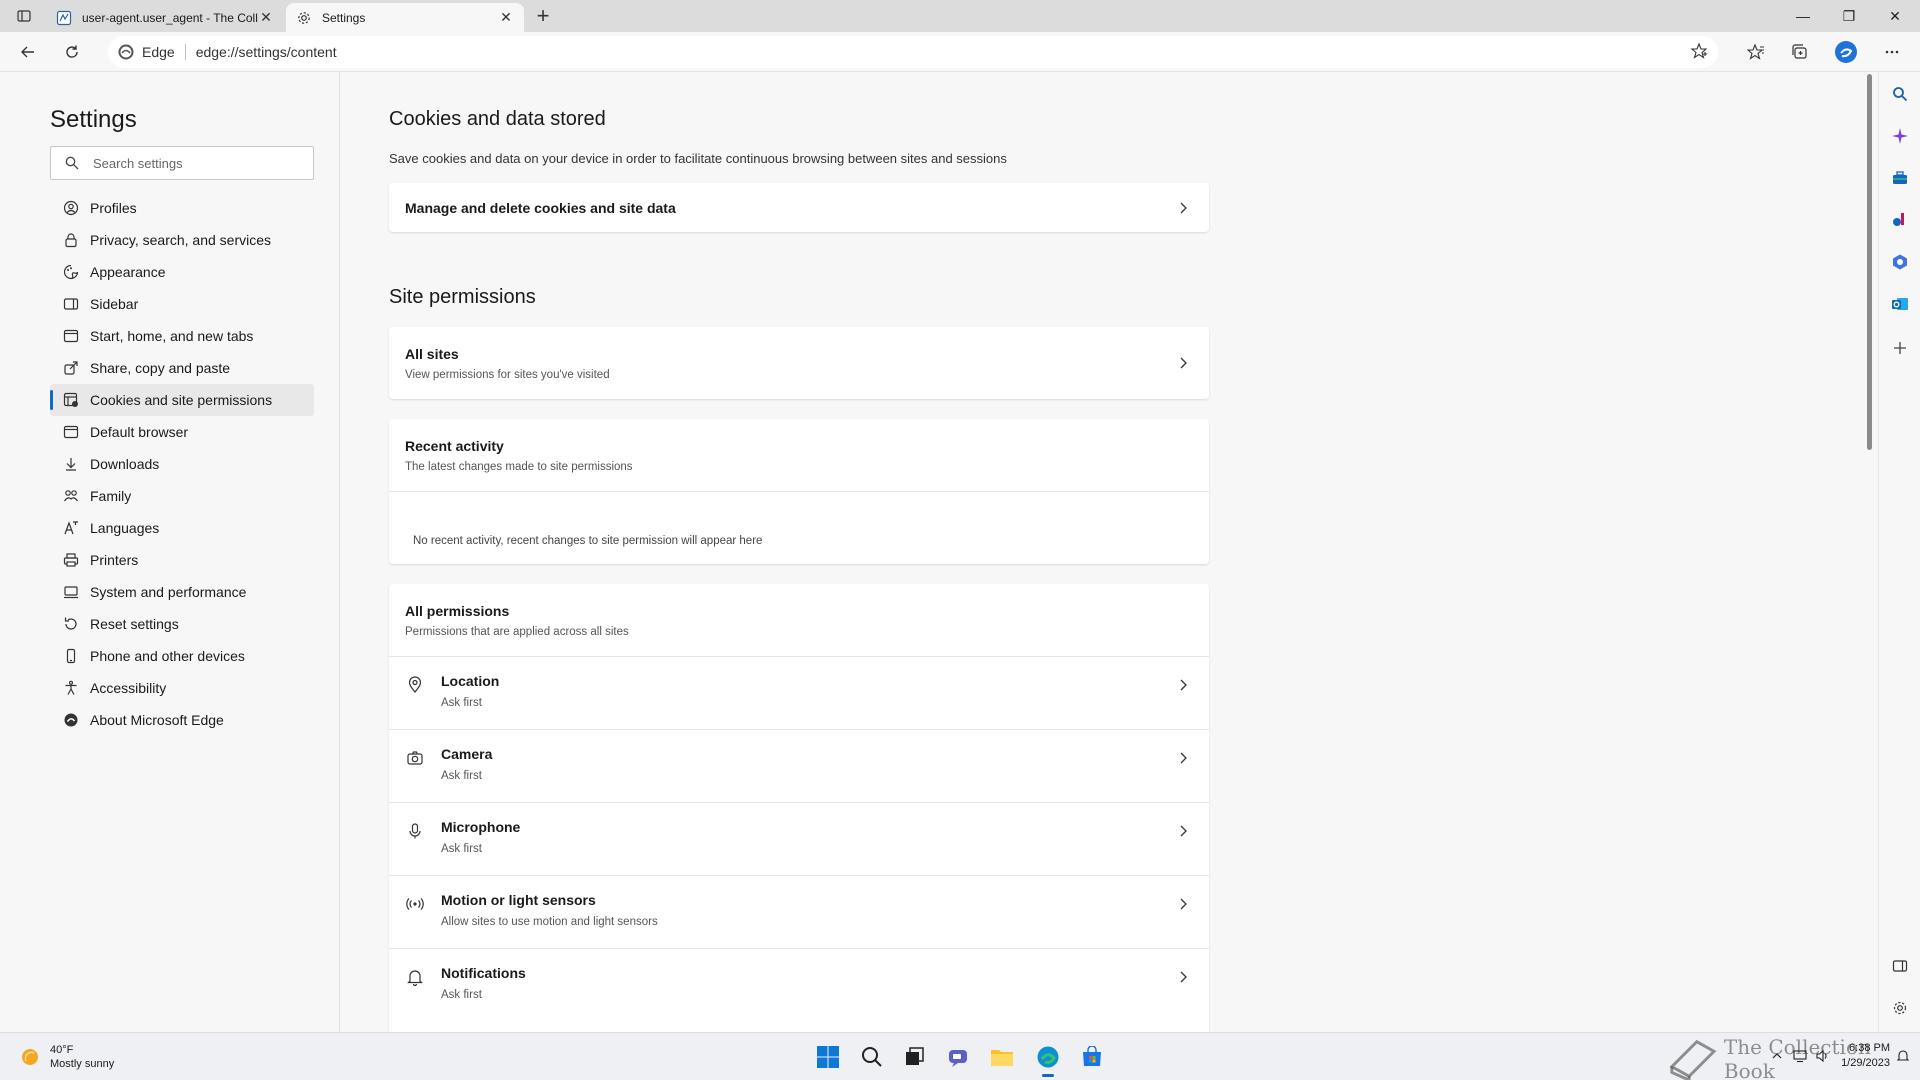  I want to click on sidebar-item-privacy: Privacy, search, and services, so click(182, 240).